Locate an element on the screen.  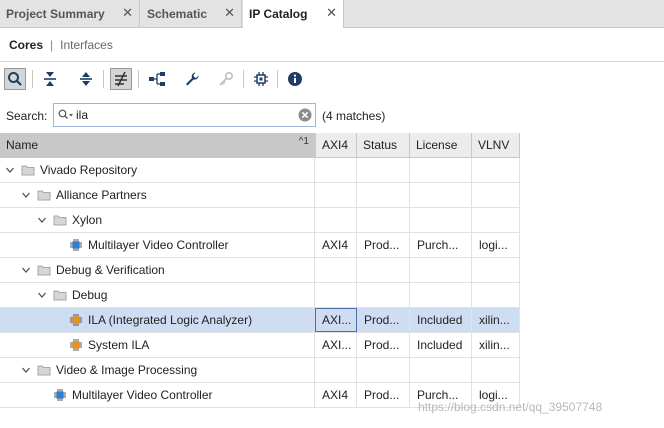
name-cell: Vivado Repository is located at coordinates (157, 170).